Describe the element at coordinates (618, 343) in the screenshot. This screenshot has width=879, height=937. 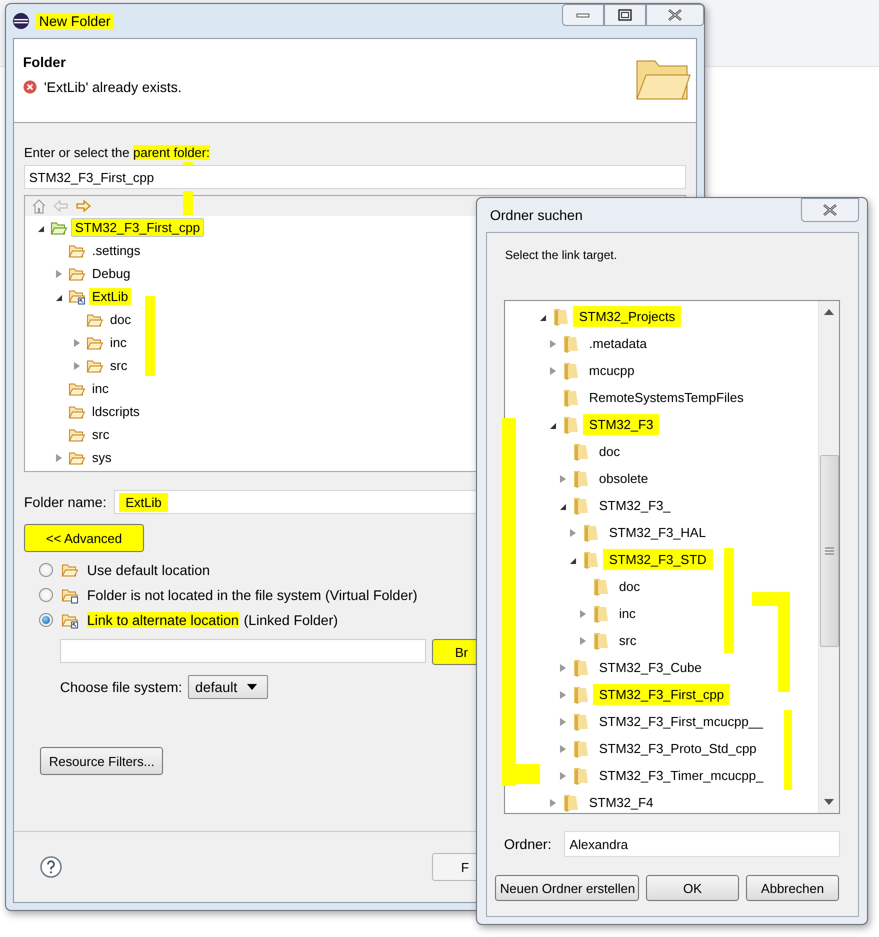
I see `tree-item: .metadata` at that location.